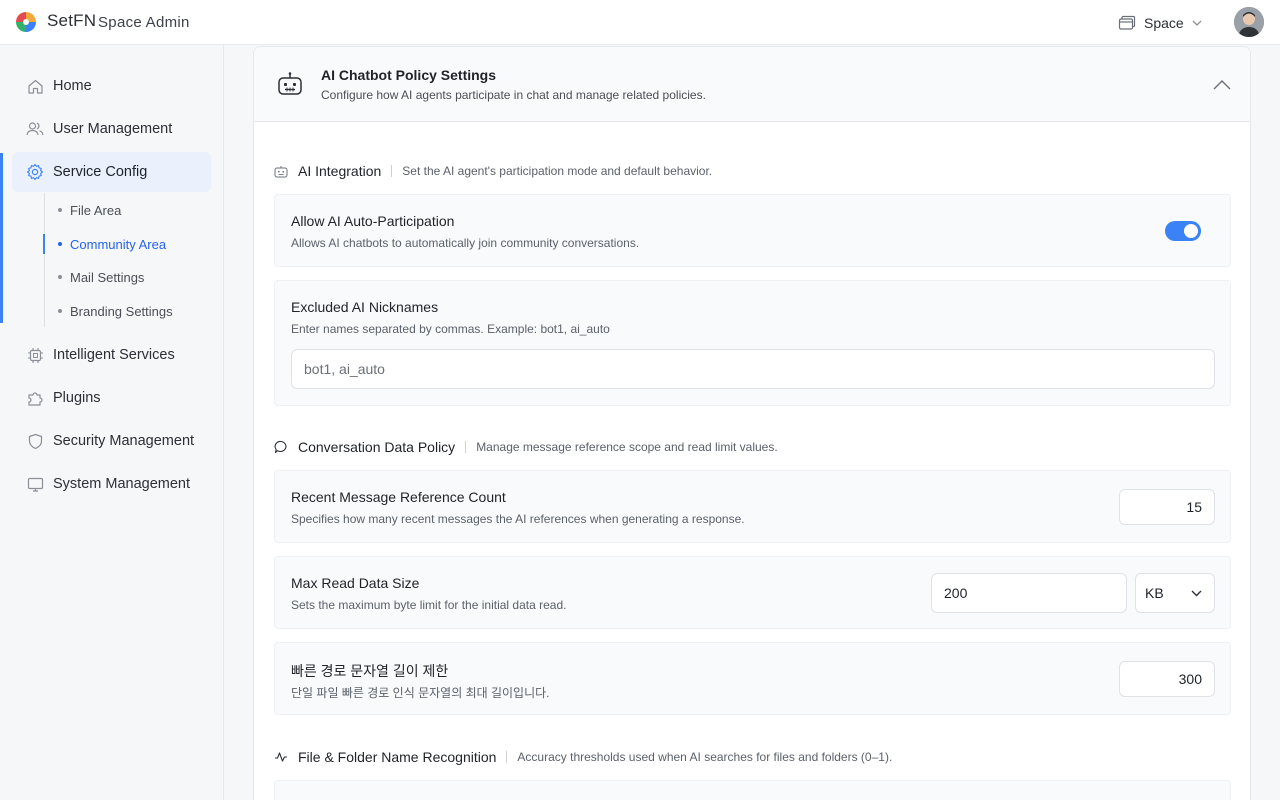 The height and width of the screenshot is (800, 1280). I want to click on robot-small-icon, so click(281, 171).